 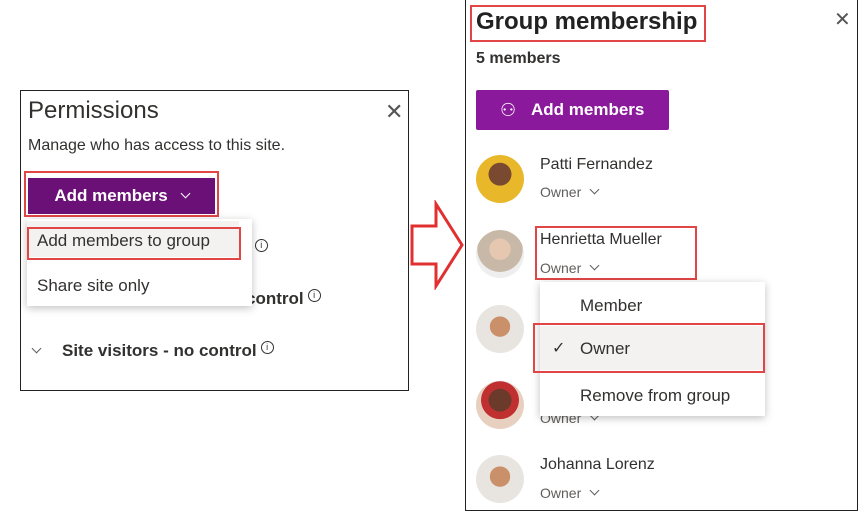 I want to click on section-members: control i, so click(x=283, y=299).